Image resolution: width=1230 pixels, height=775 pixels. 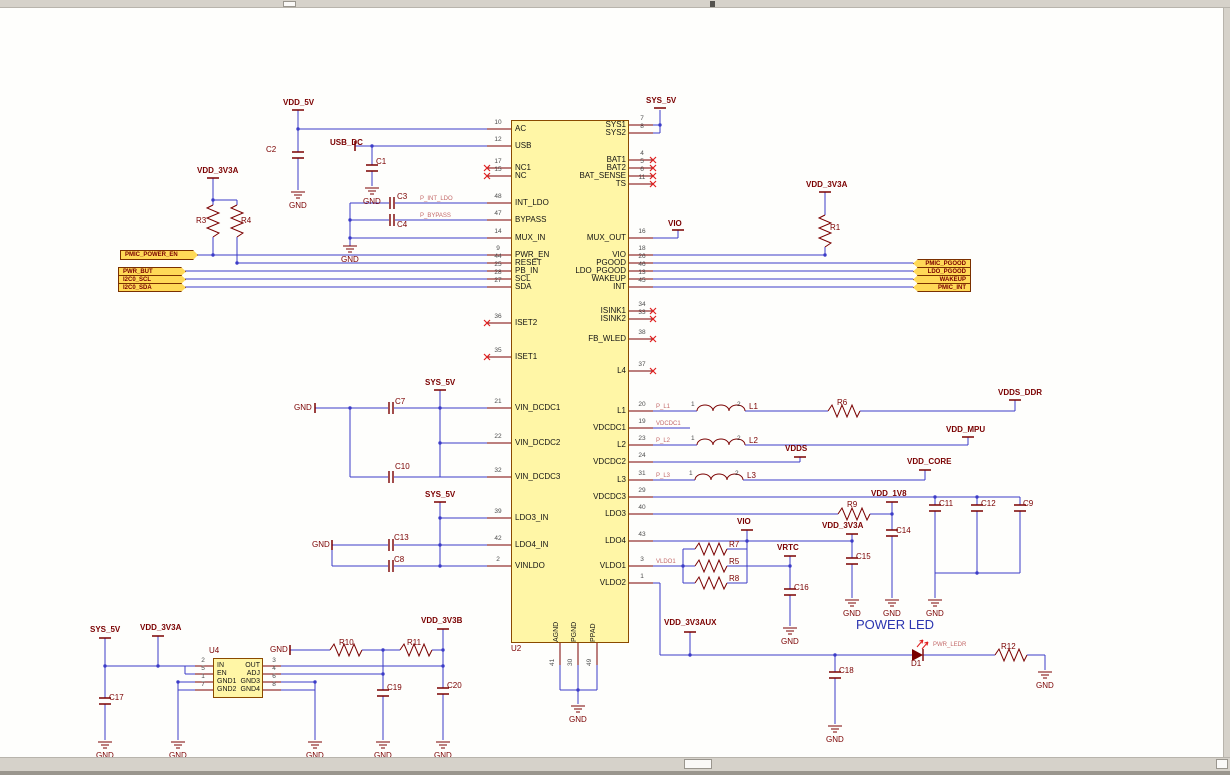 What do you see at coordinates (498, 231) in the screenshot?
I see `ic-pin-number: 14` at bounding box center [498, 231].